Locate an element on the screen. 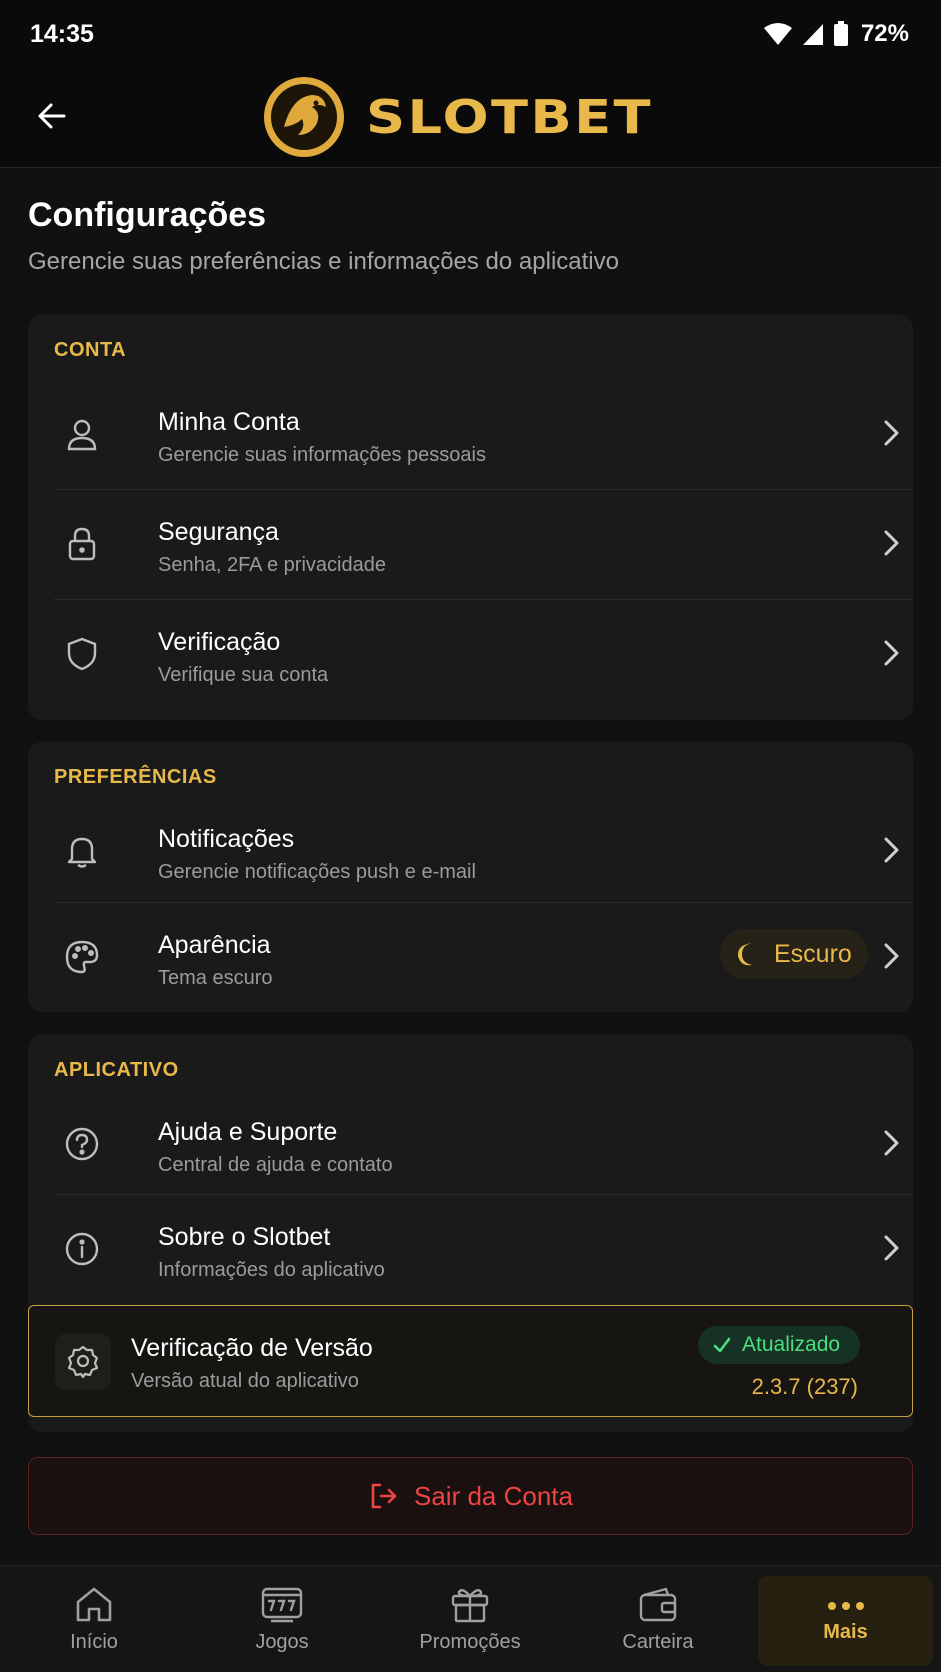 The width and height of the screenshot is (941, 1672). item-subtitle: Informações do aplicativo is located at coordinates (271, 1270).